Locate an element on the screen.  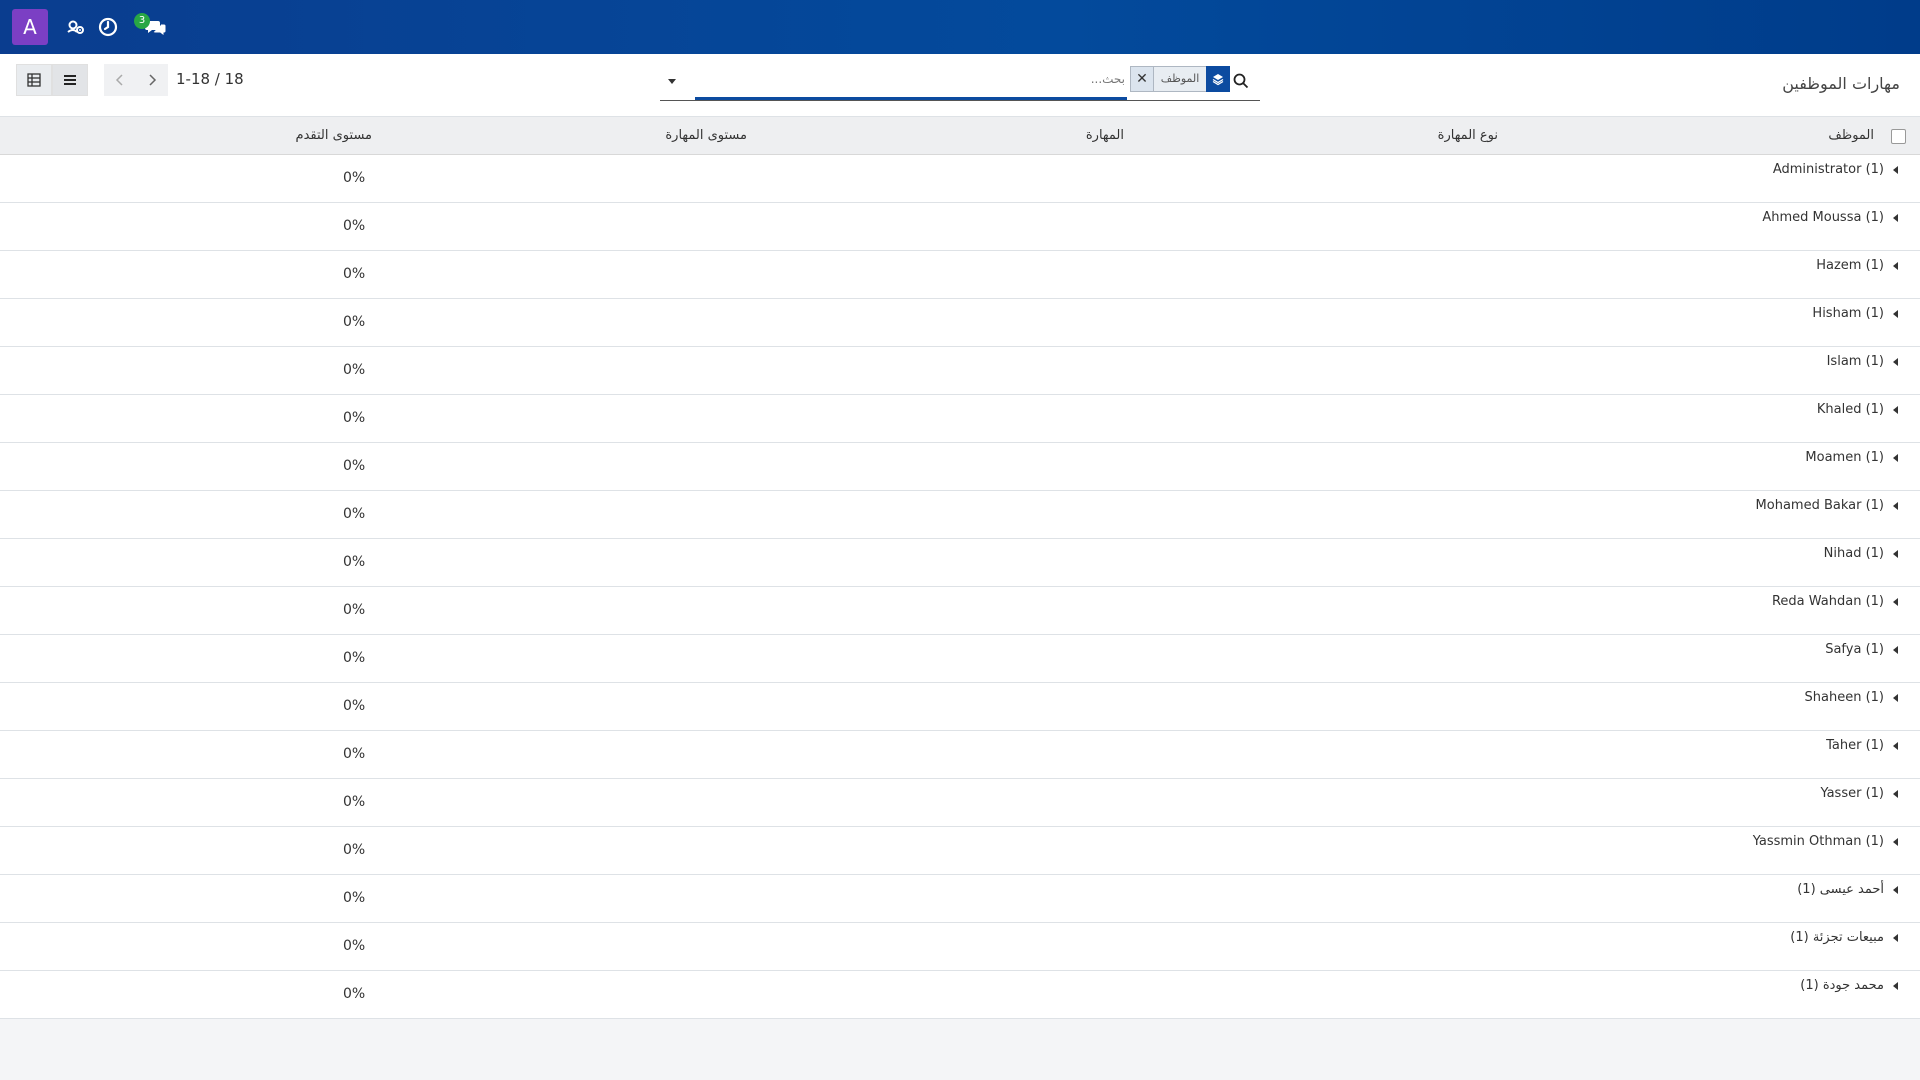
list-view-icon is located at coordinates (70, 80).